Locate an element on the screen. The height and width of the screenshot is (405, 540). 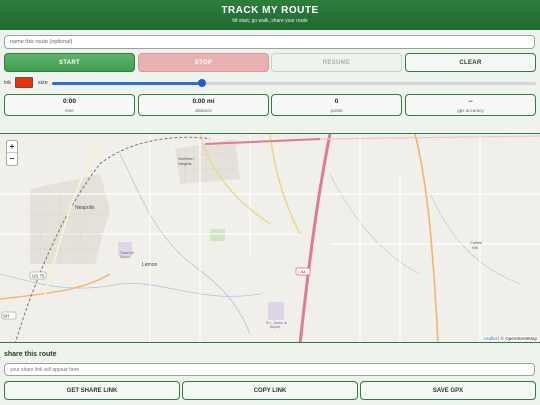
stat-value: -- is located at coordinates (470, 101).